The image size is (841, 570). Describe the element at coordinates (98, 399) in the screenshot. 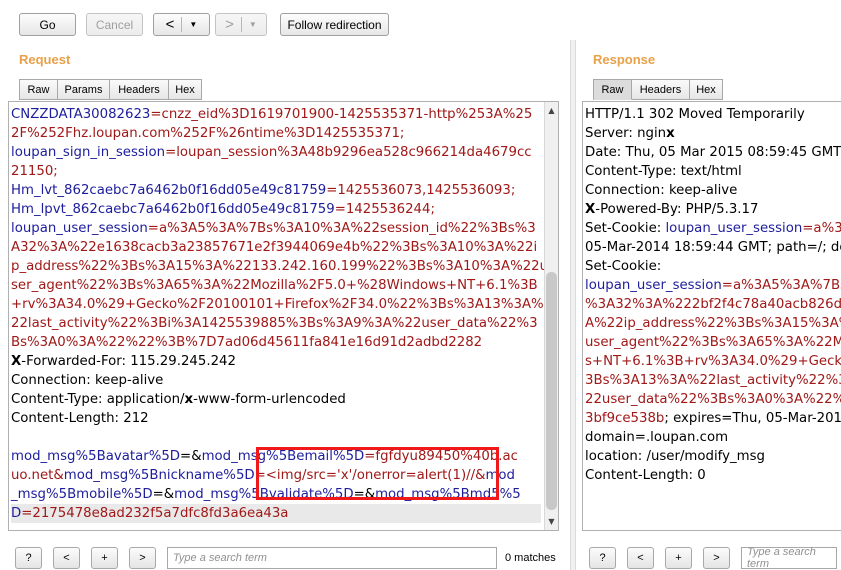

I see `request-token: Content-Type: application/` at that location.